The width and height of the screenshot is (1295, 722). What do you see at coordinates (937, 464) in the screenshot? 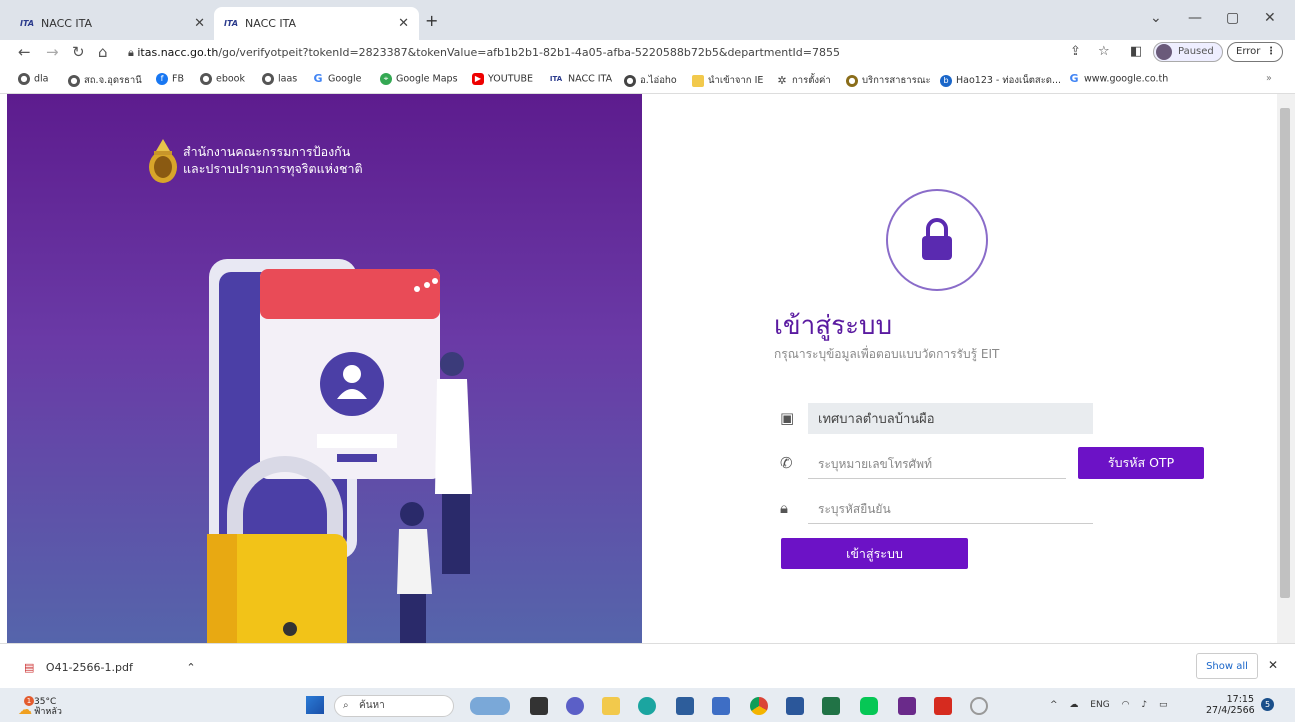
I see `phone-input` at bounding box center [937, 464].